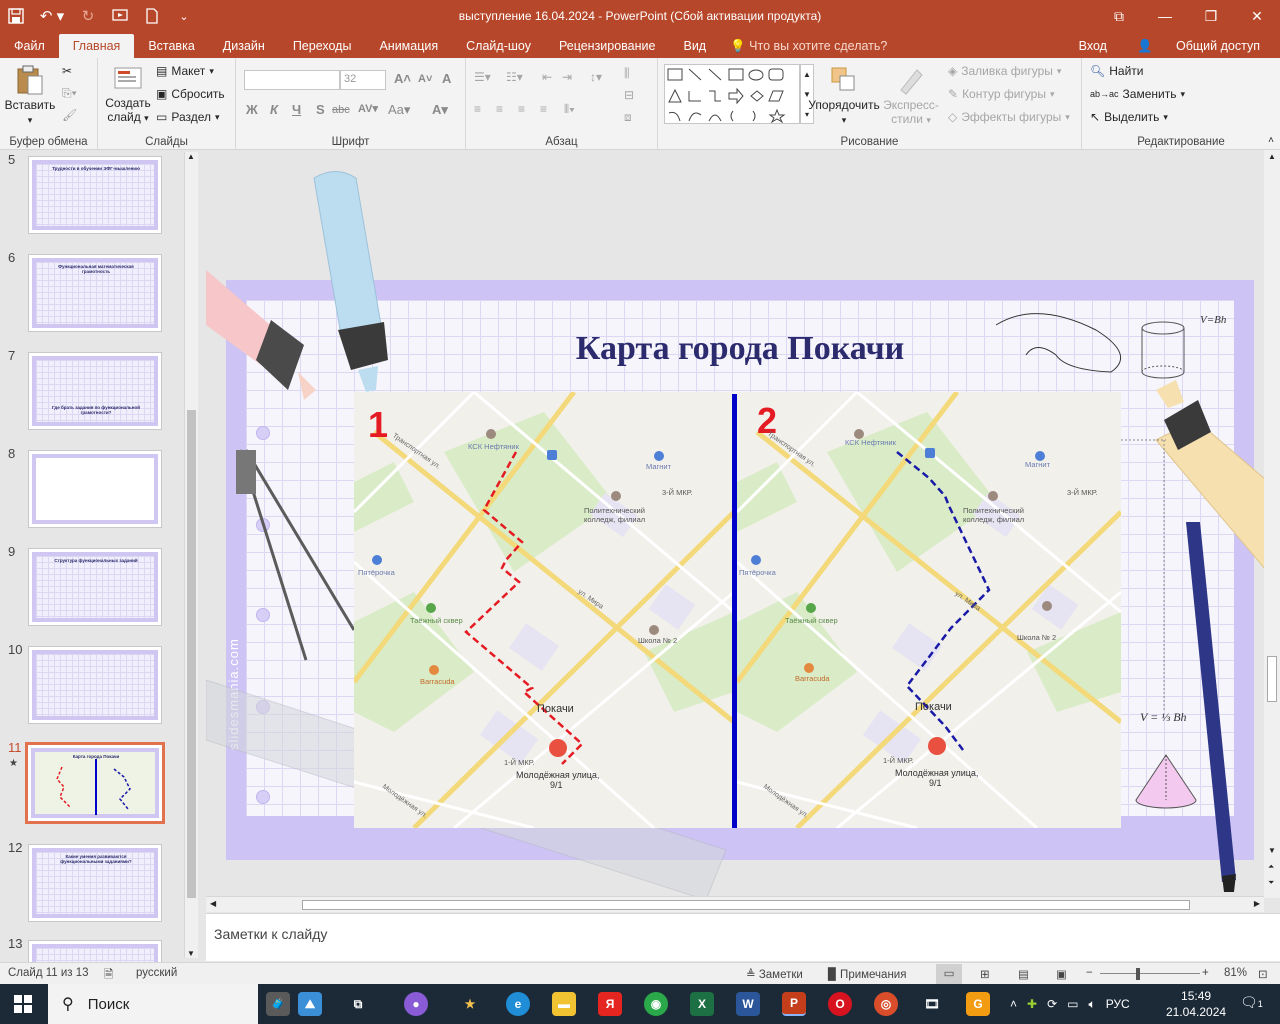  What do you see at coordinates (1052, 1004) in the screenshot?
I see `tray-sync-icon: ⟳` at bounding box center [1052, 1004].